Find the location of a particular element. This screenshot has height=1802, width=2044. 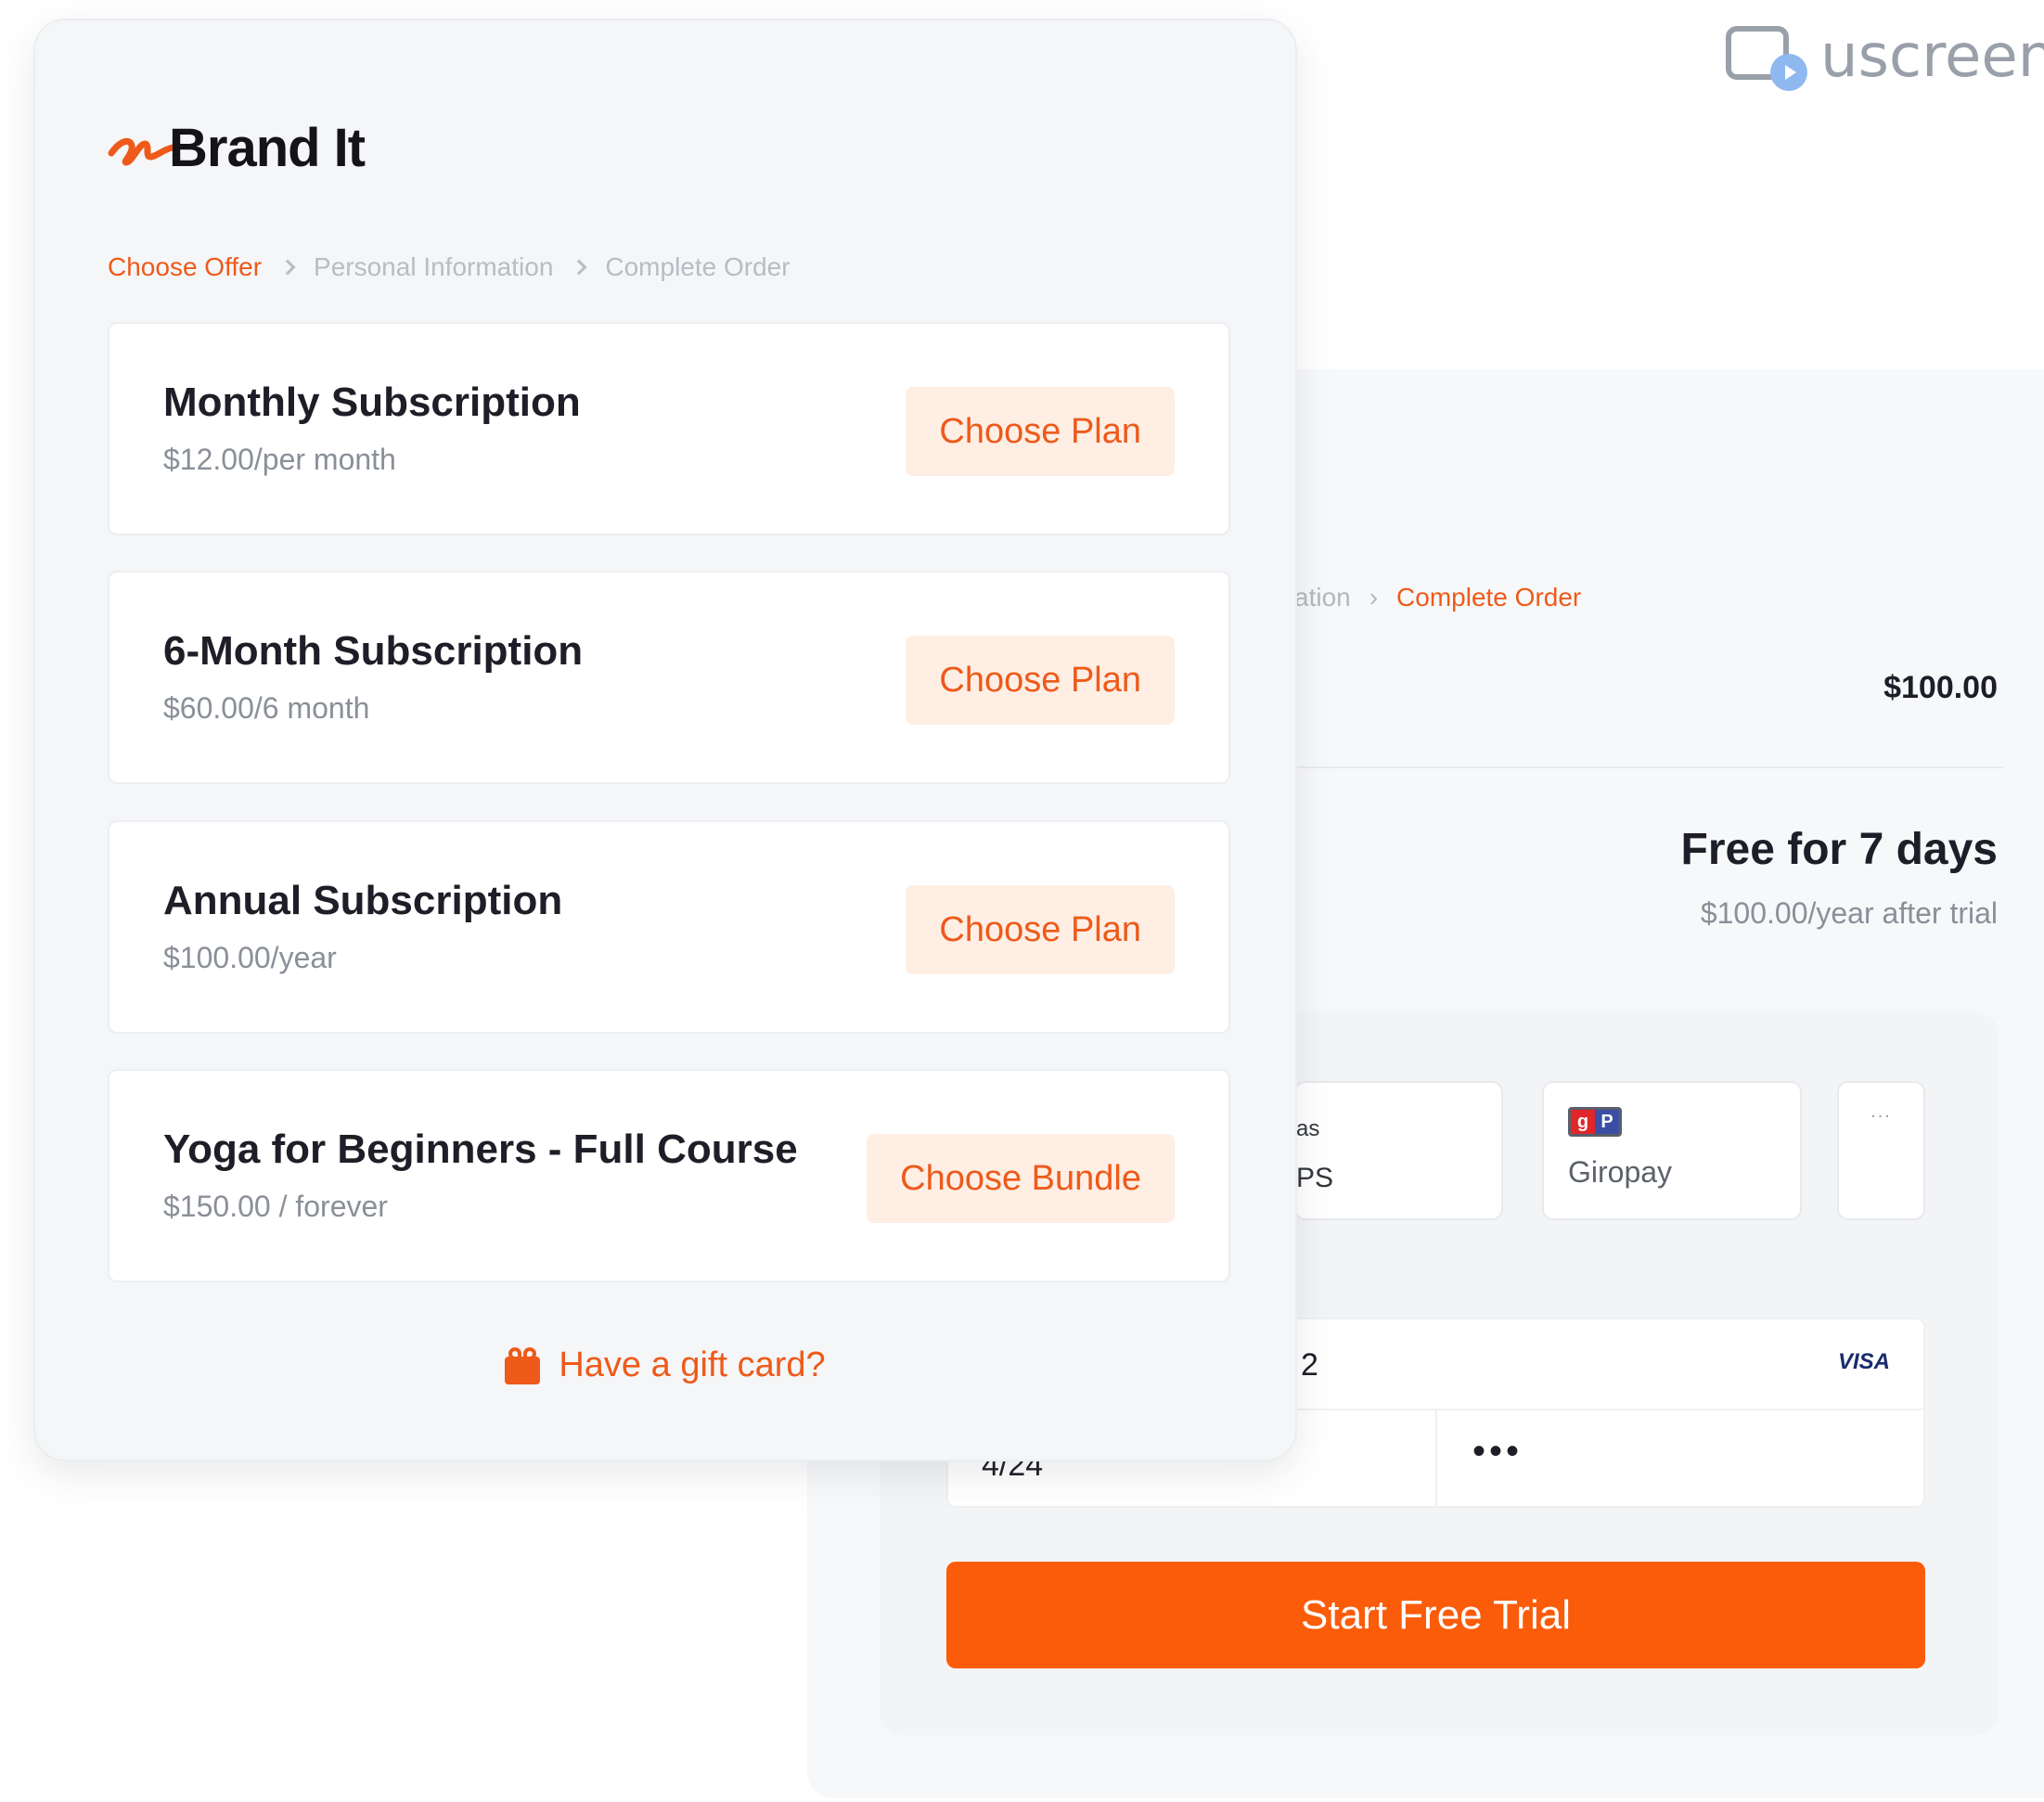

uscreen-logo-icon is located at coordinates (1767, 56).